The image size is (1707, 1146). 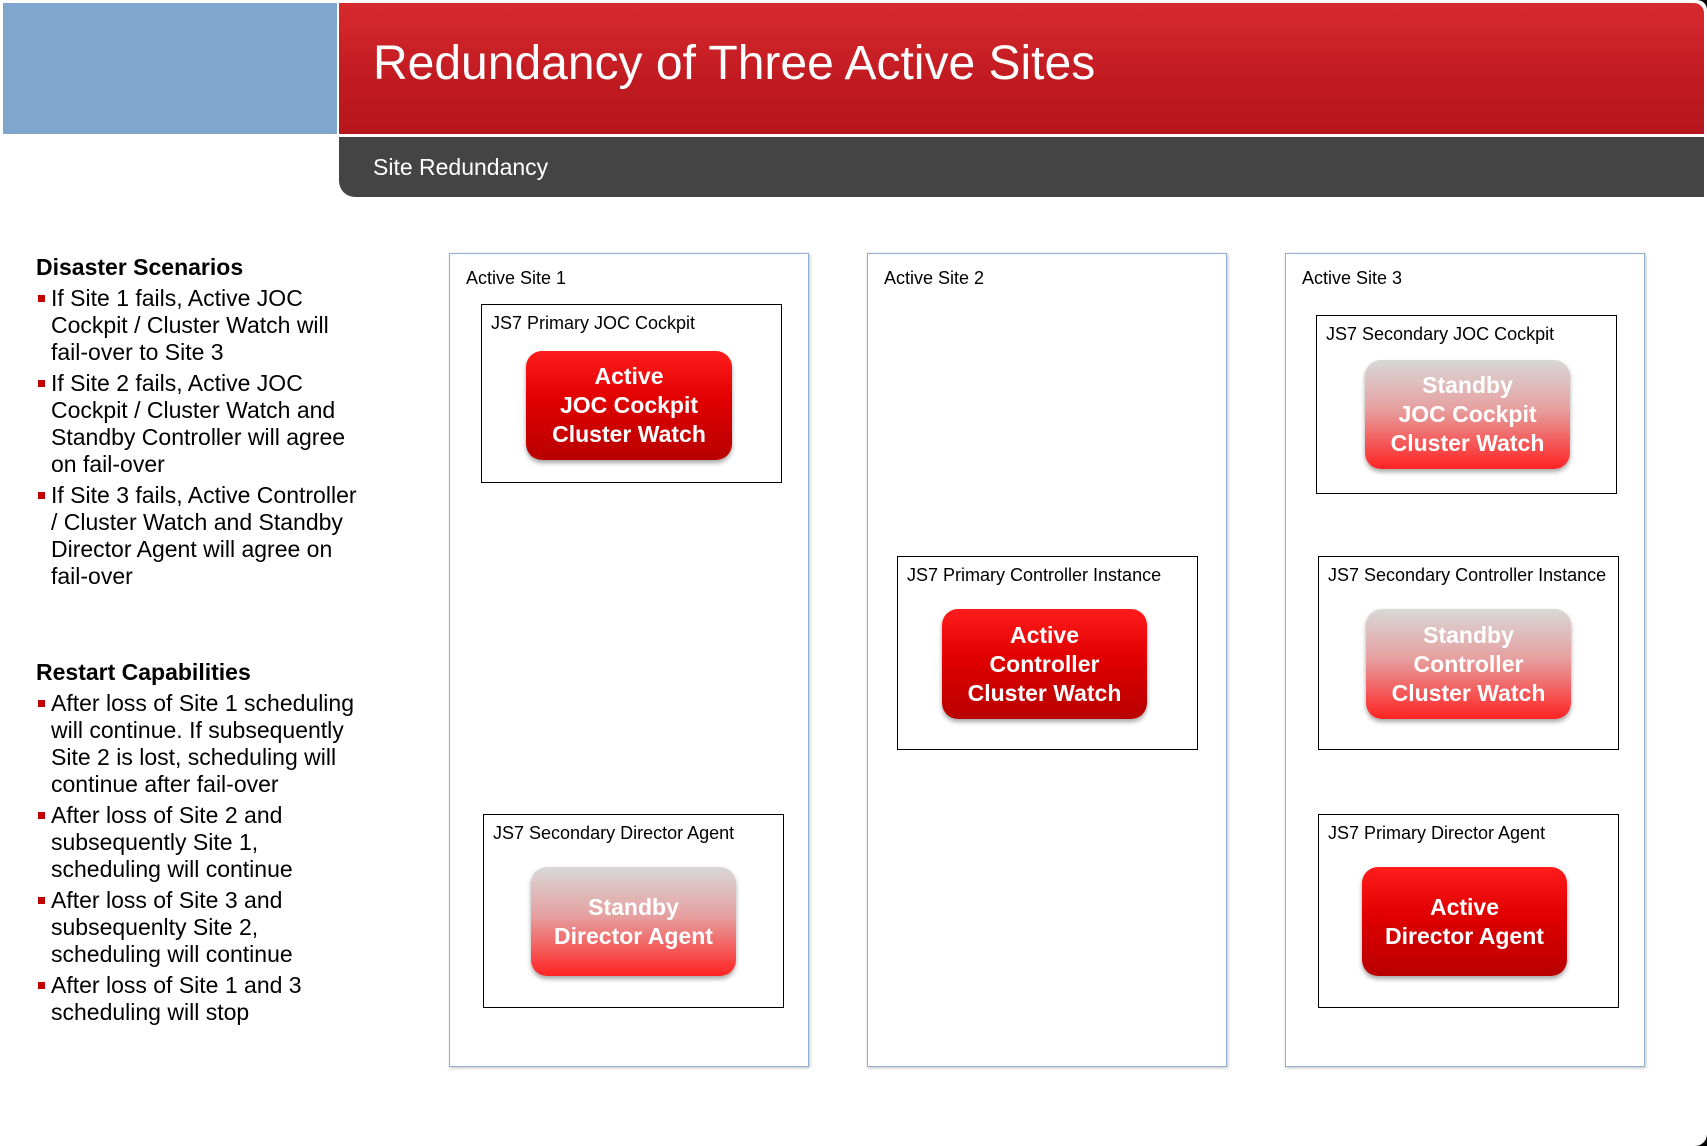 I want to click on standby-joc-cockpit-node: Standby JOC Cockpit Cluster Watch, so click(x=1467, y=414).